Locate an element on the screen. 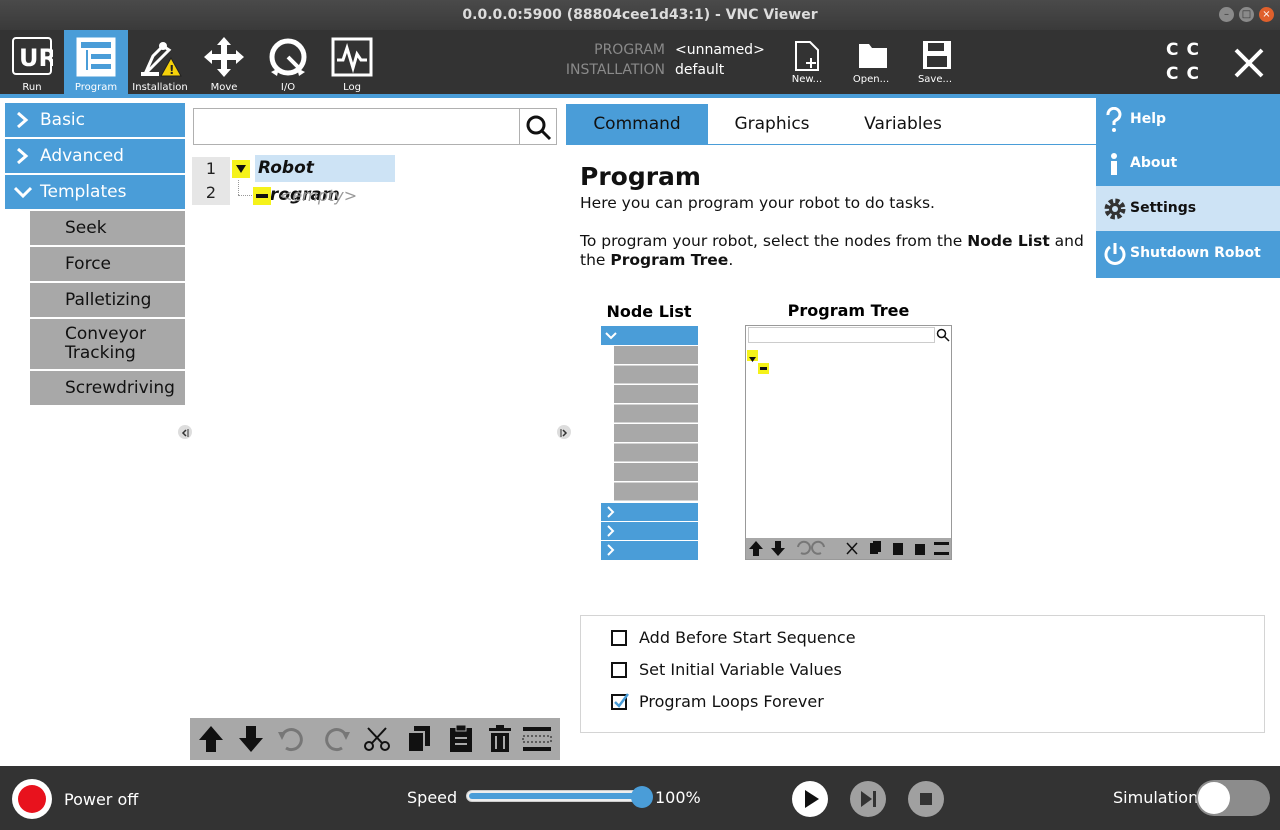 The image size is (1280, 830). cc-indicator-top: CC is located at coordinates (1186, 50).